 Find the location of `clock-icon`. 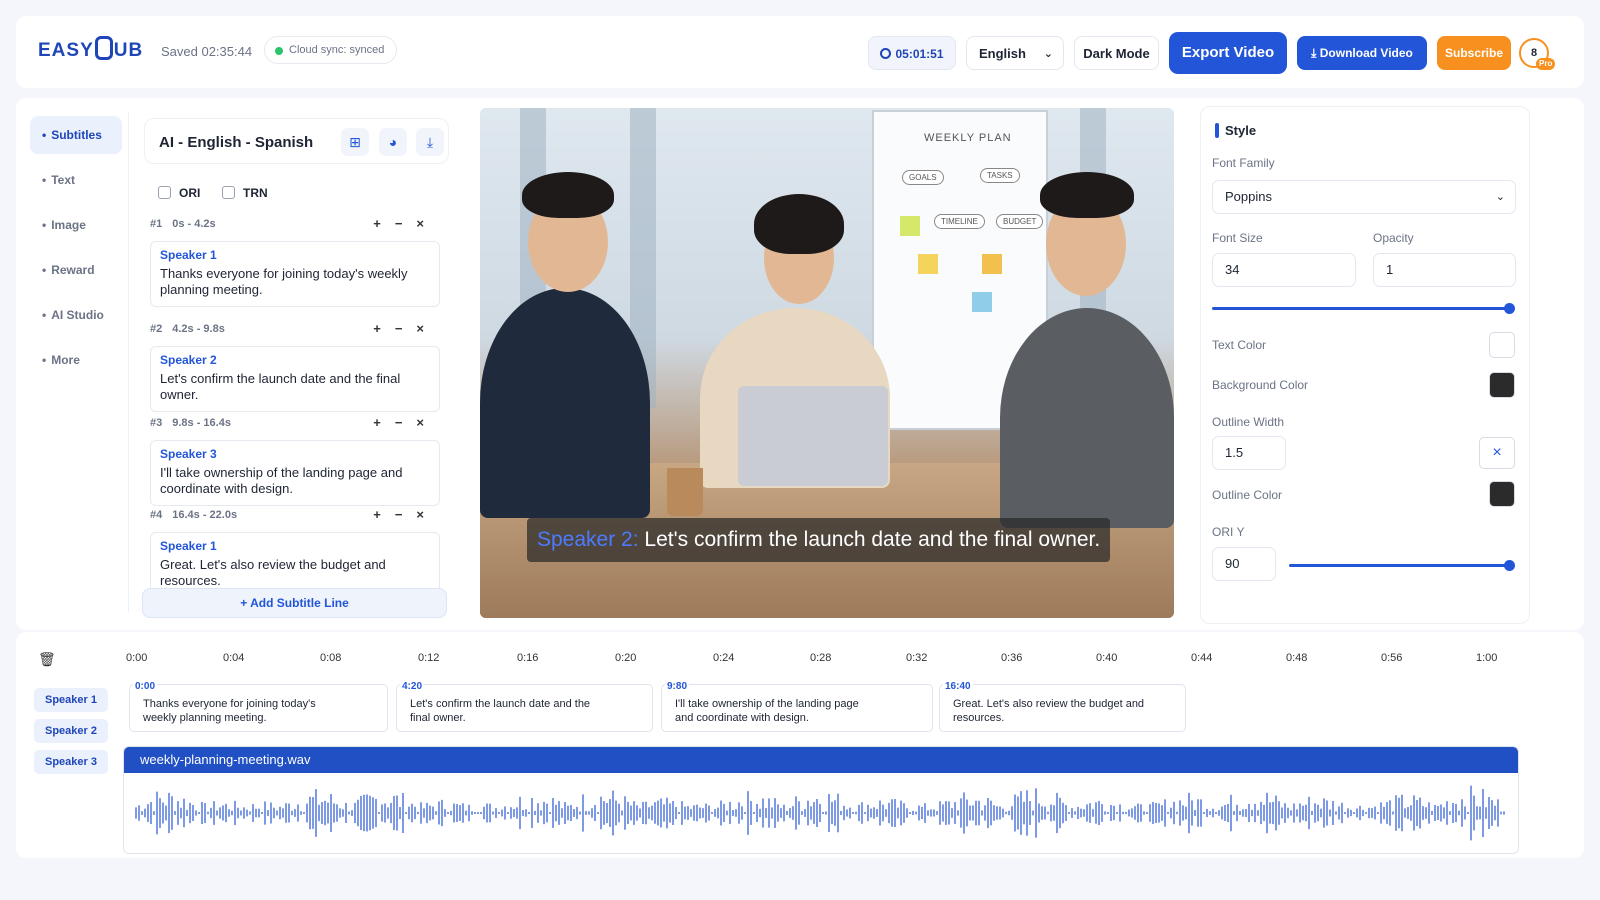

clock-icon is located at coordinates (886, 53).